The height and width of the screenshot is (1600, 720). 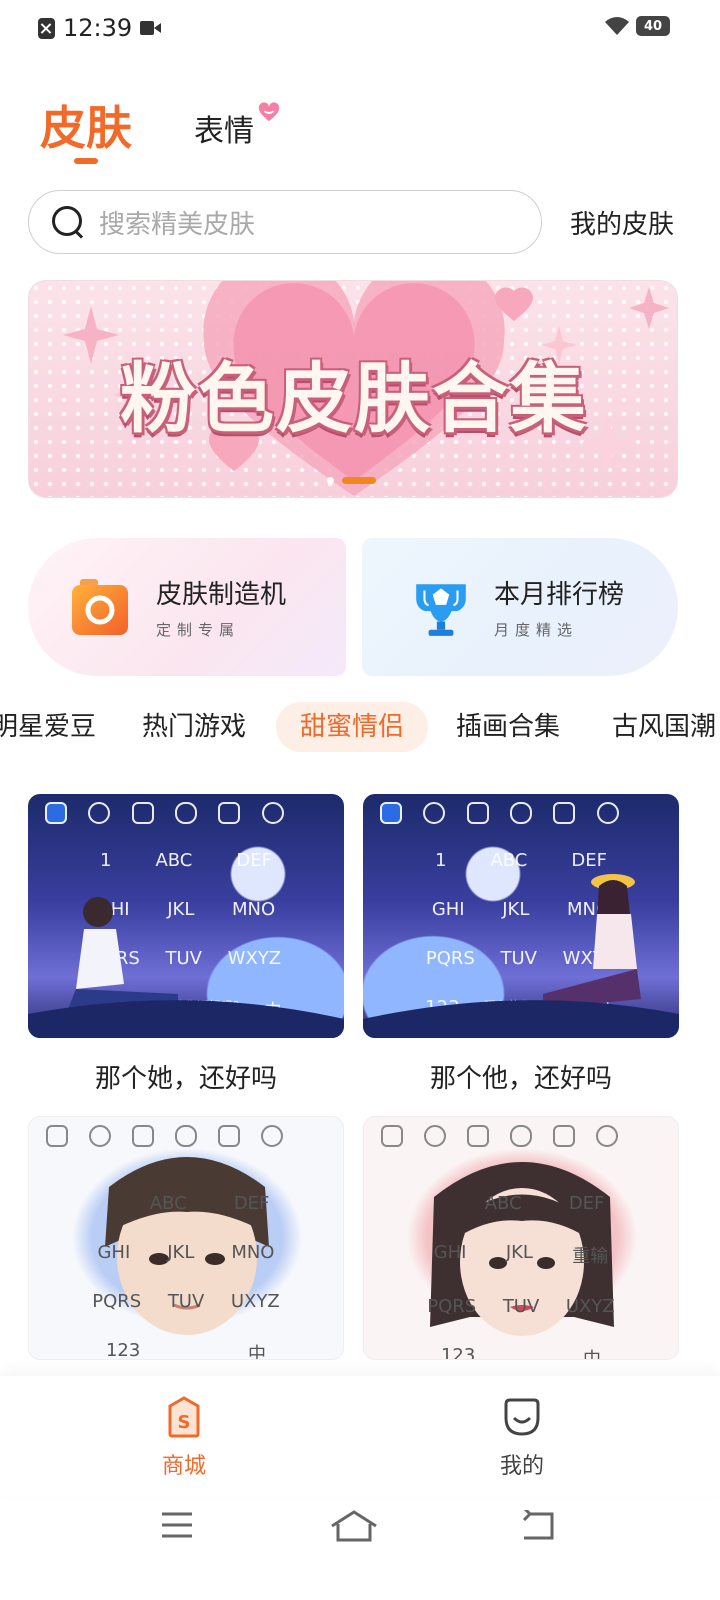 What do you see at coordinates (521, 1276) in the screenshot?
I see `keyboard-keys: ABC DEF GHI JKL 重输 PQRS TUV UXYZ 123 中` at bounding box center [521, 1276].